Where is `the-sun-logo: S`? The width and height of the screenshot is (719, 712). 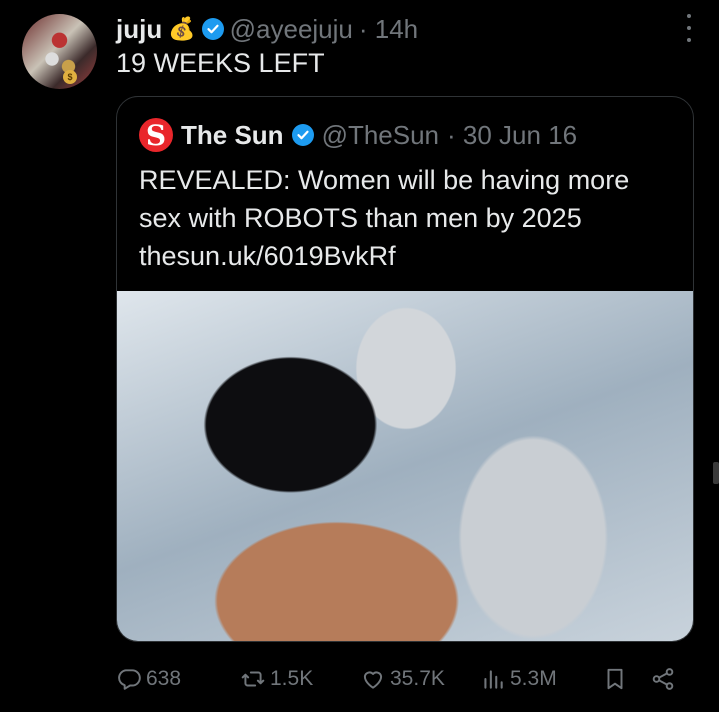 the-sun-logo: S is located at coordinates (156, 135).